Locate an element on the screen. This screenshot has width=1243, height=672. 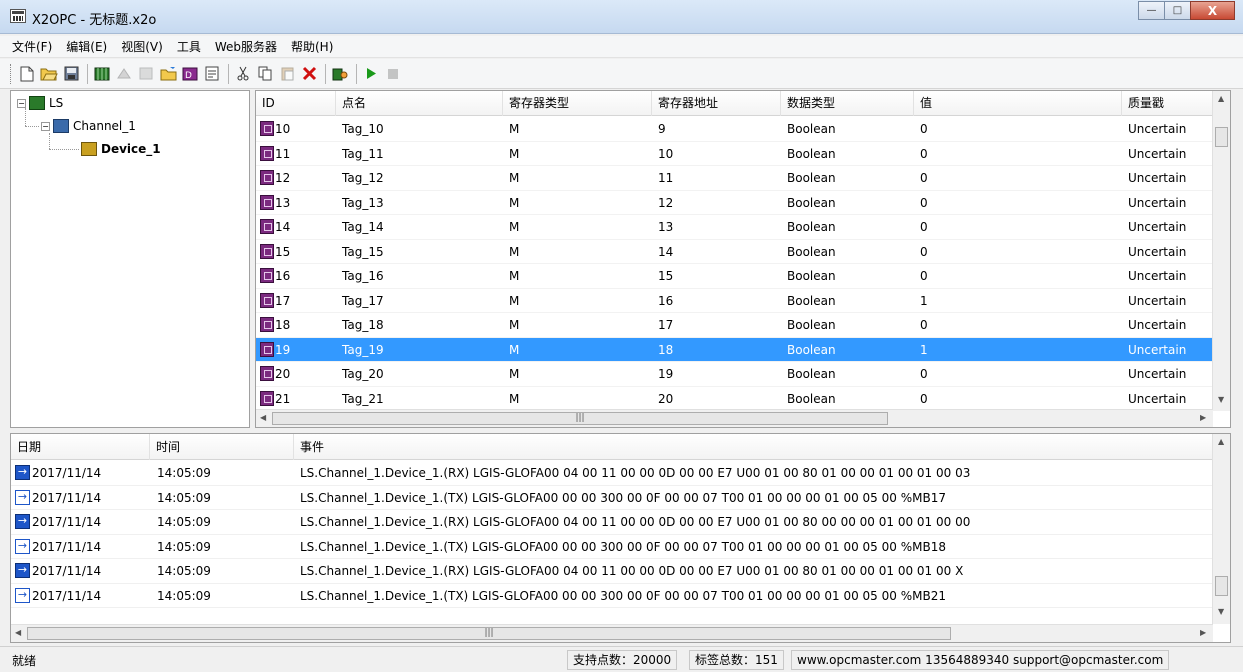
menu-tools: 工具 is located at coordinates (189, 46).